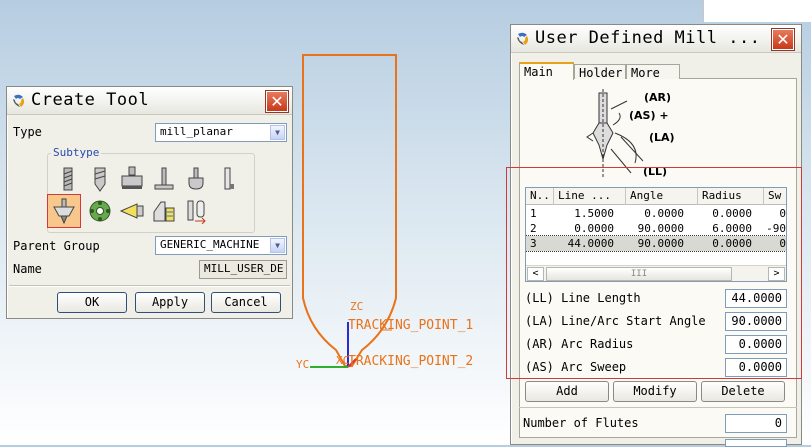  Describe the element at coordinates (132, 211) in the screenshot. I see `chamfer-mill-icon` at that location.